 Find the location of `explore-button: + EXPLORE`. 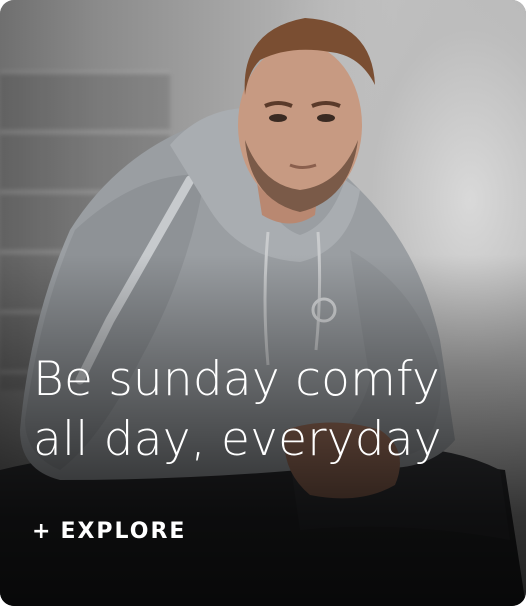

explore-button: + EXPLORE is located at coordinates (109, 531).